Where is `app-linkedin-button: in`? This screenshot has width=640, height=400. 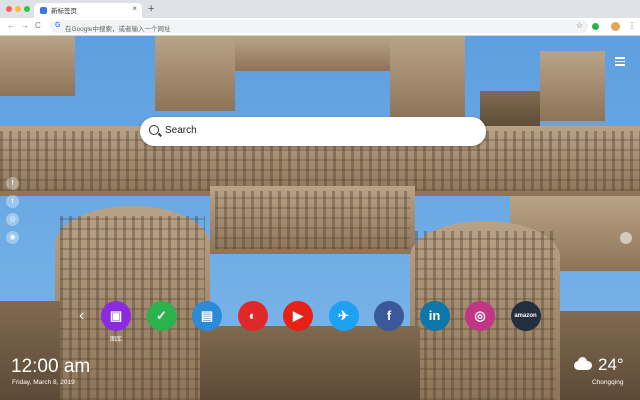 app-linkedin-button: in is located at coordinates (434, 316).